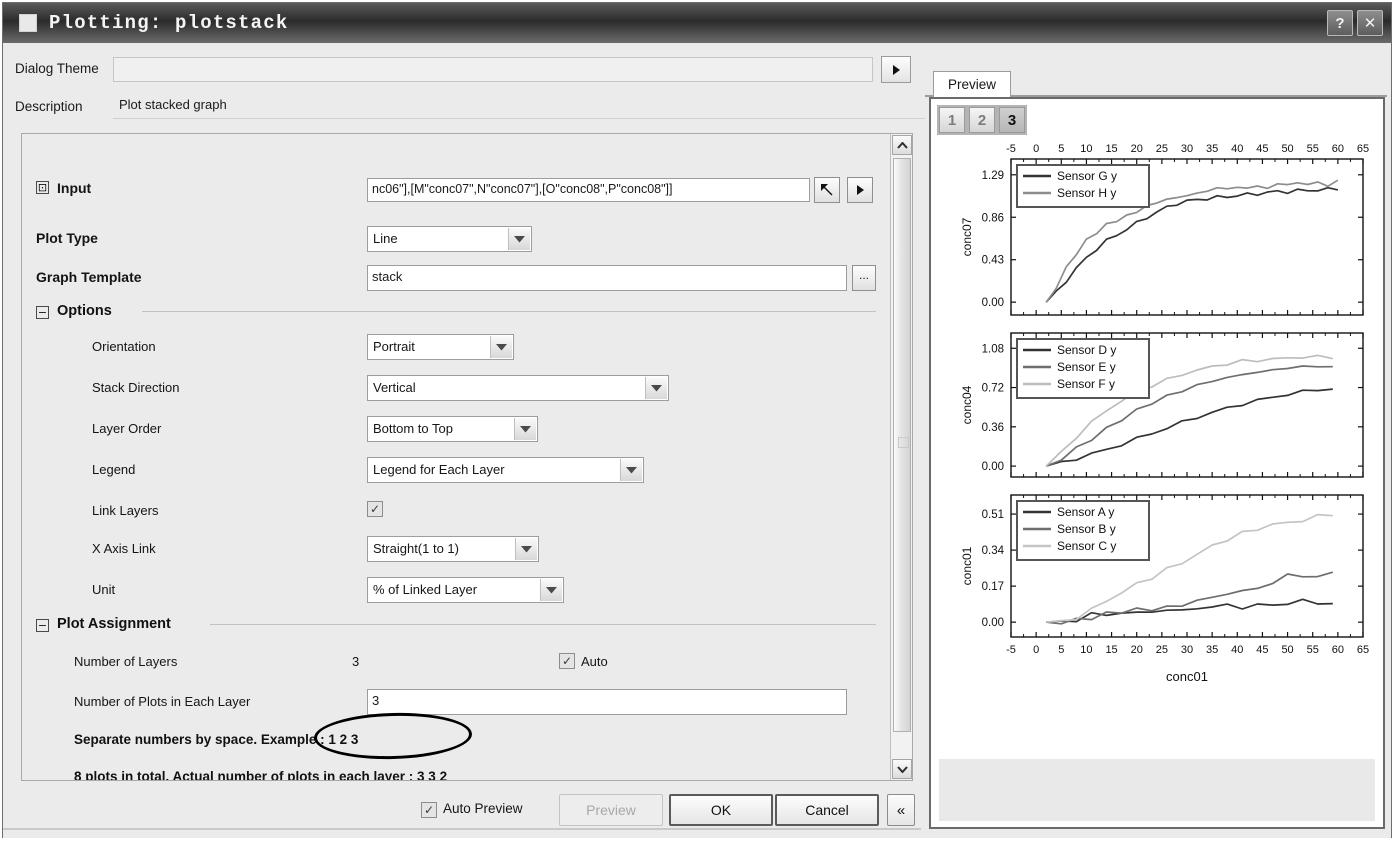 The height and width of the screenshot is (843, 1398). What do you see at coordinates (518, 388) in the screenshot?
I see `stack-direction-select: Vertical` at bounding box center [518, 388].